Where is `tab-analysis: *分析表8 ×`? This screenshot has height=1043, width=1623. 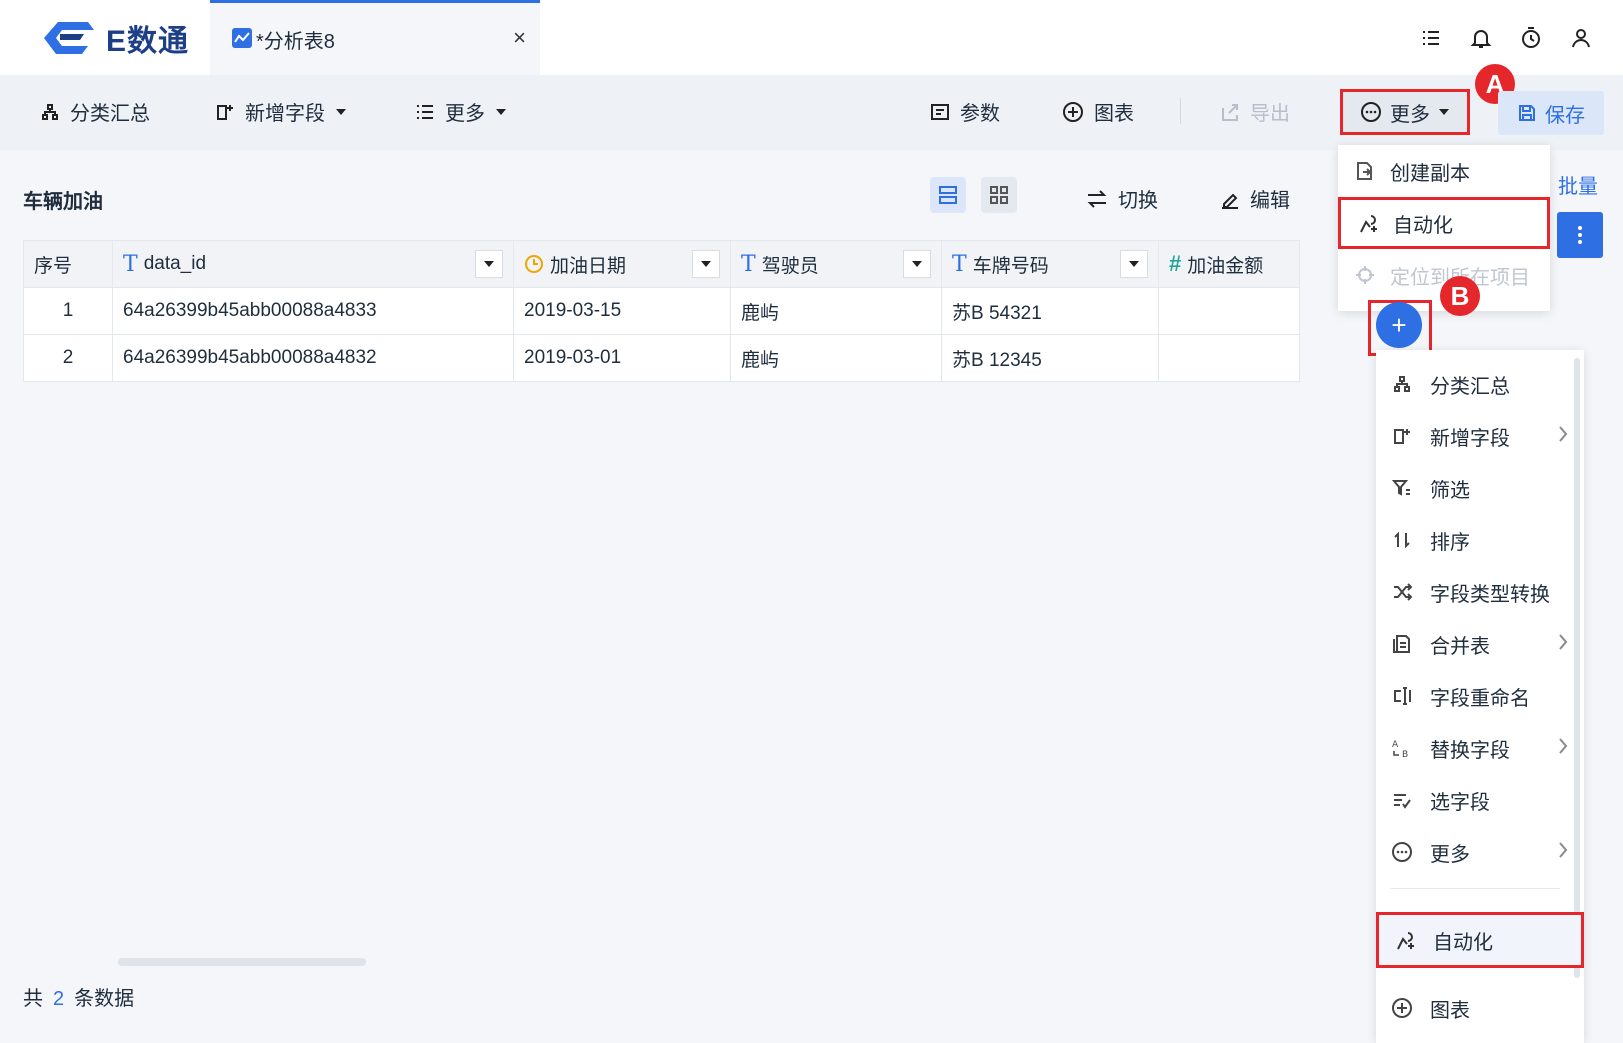
tab-analysis: *分析表8 × is located at coordinates (375, 37).